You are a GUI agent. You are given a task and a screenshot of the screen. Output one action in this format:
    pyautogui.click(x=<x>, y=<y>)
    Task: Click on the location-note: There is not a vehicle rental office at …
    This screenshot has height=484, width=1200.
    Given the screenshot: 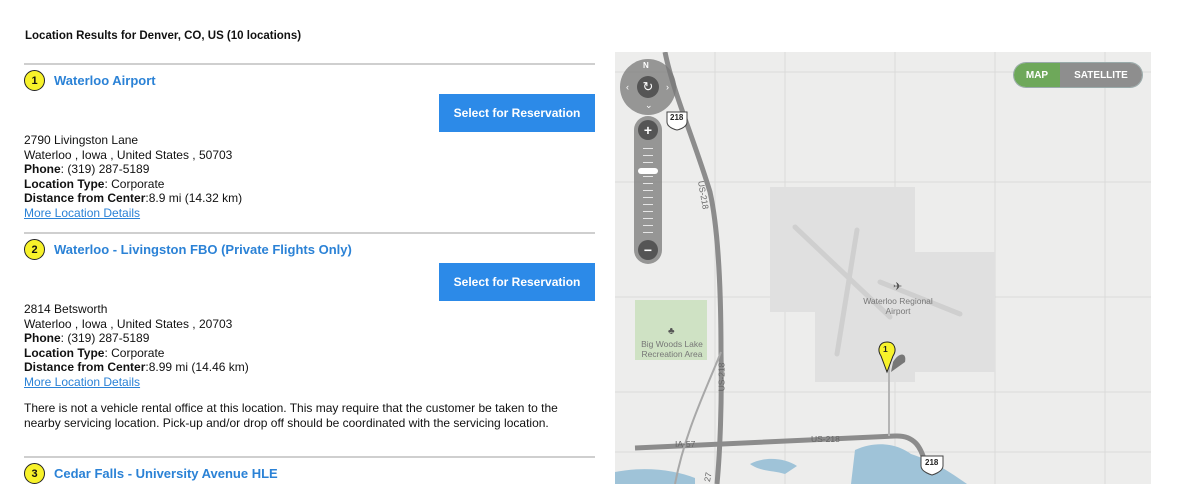 What is the action you would take?
    pyautogui.click(x=291, y=415)
    